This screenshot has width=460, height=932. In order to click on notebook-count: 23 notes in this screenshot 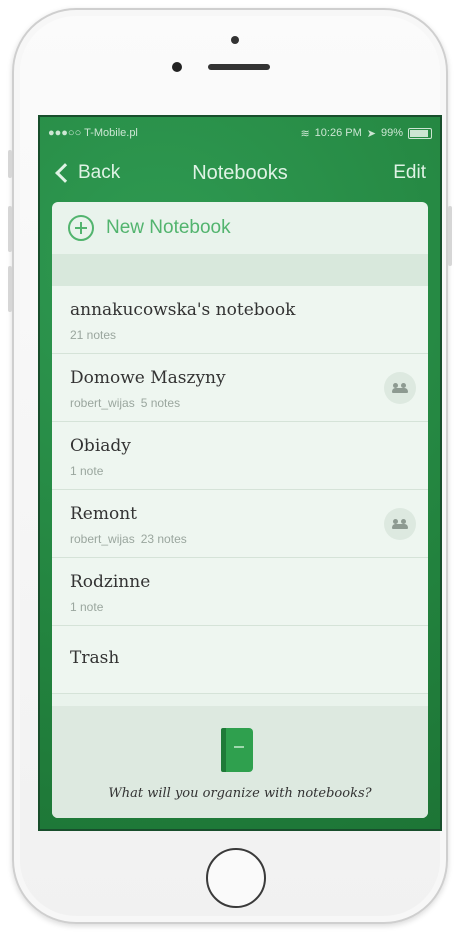, I will do `click(163, 539)`.